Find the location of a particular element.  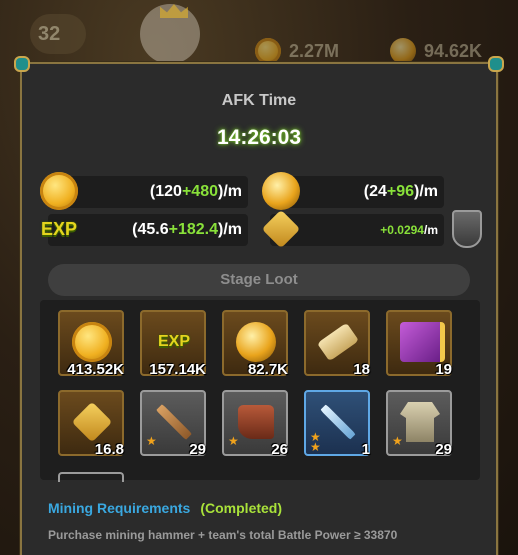

loot-slot: ★ 26 is located at coordinates (255, 424).